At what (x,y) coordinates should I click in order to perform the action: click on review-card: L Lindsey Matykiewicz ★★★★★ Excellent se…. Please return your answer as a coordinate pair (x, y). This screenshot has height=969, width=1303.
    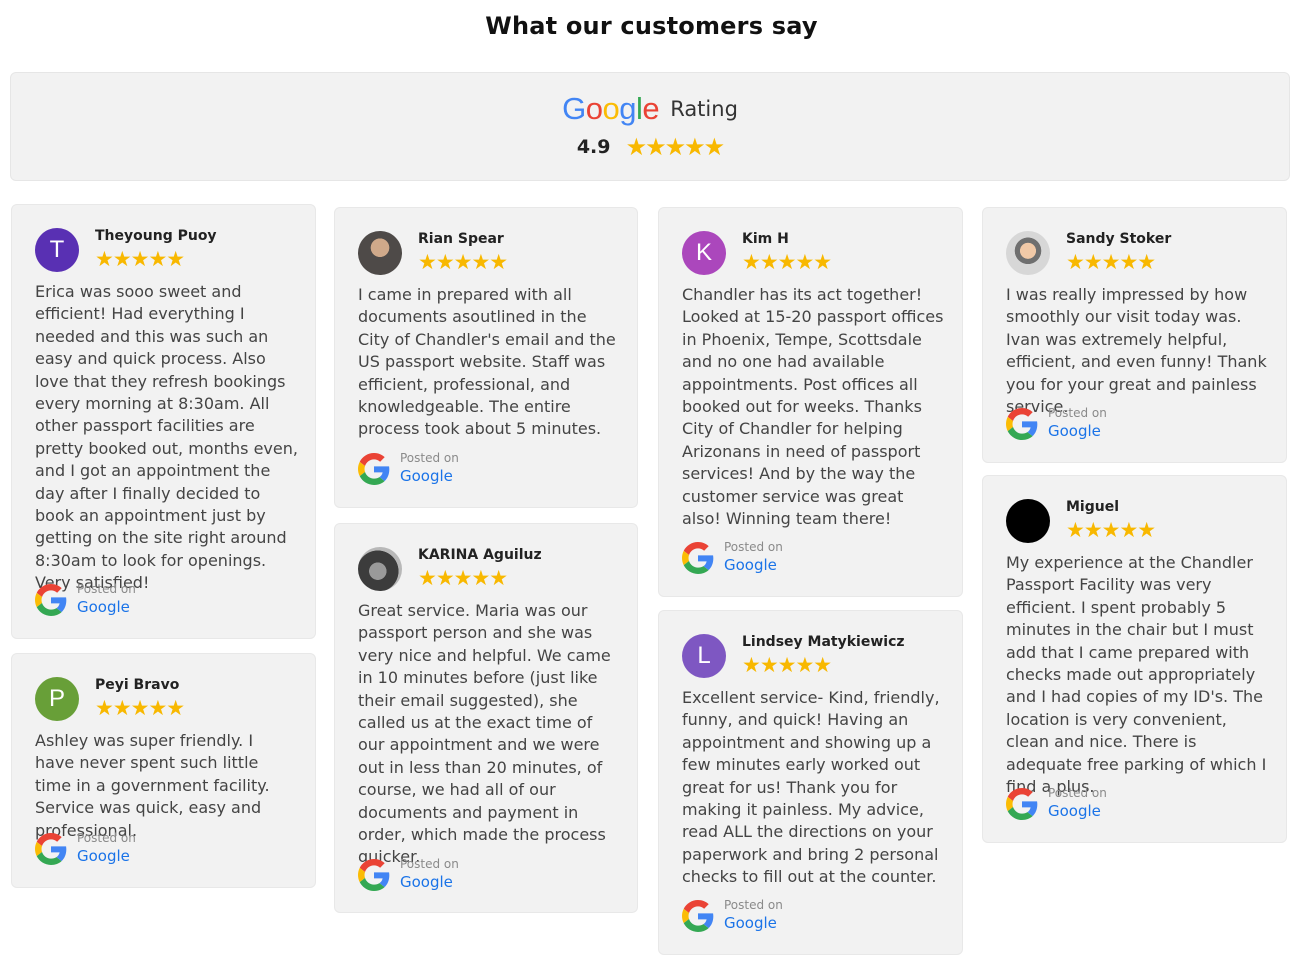
    Looking at the image, I should click on (810, 782).